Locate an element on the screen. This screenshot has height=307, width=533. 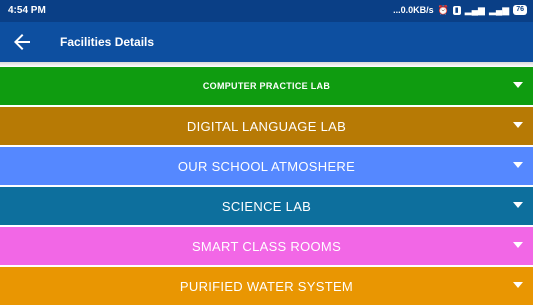
arrow-left-icon is located at coordinates (22, 42).